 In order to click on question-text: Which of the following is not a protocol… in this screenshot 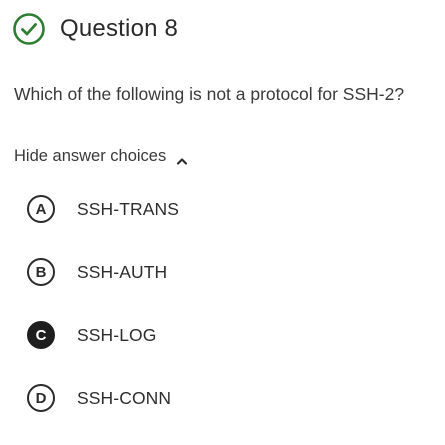, I will do `click(209, 94)`.